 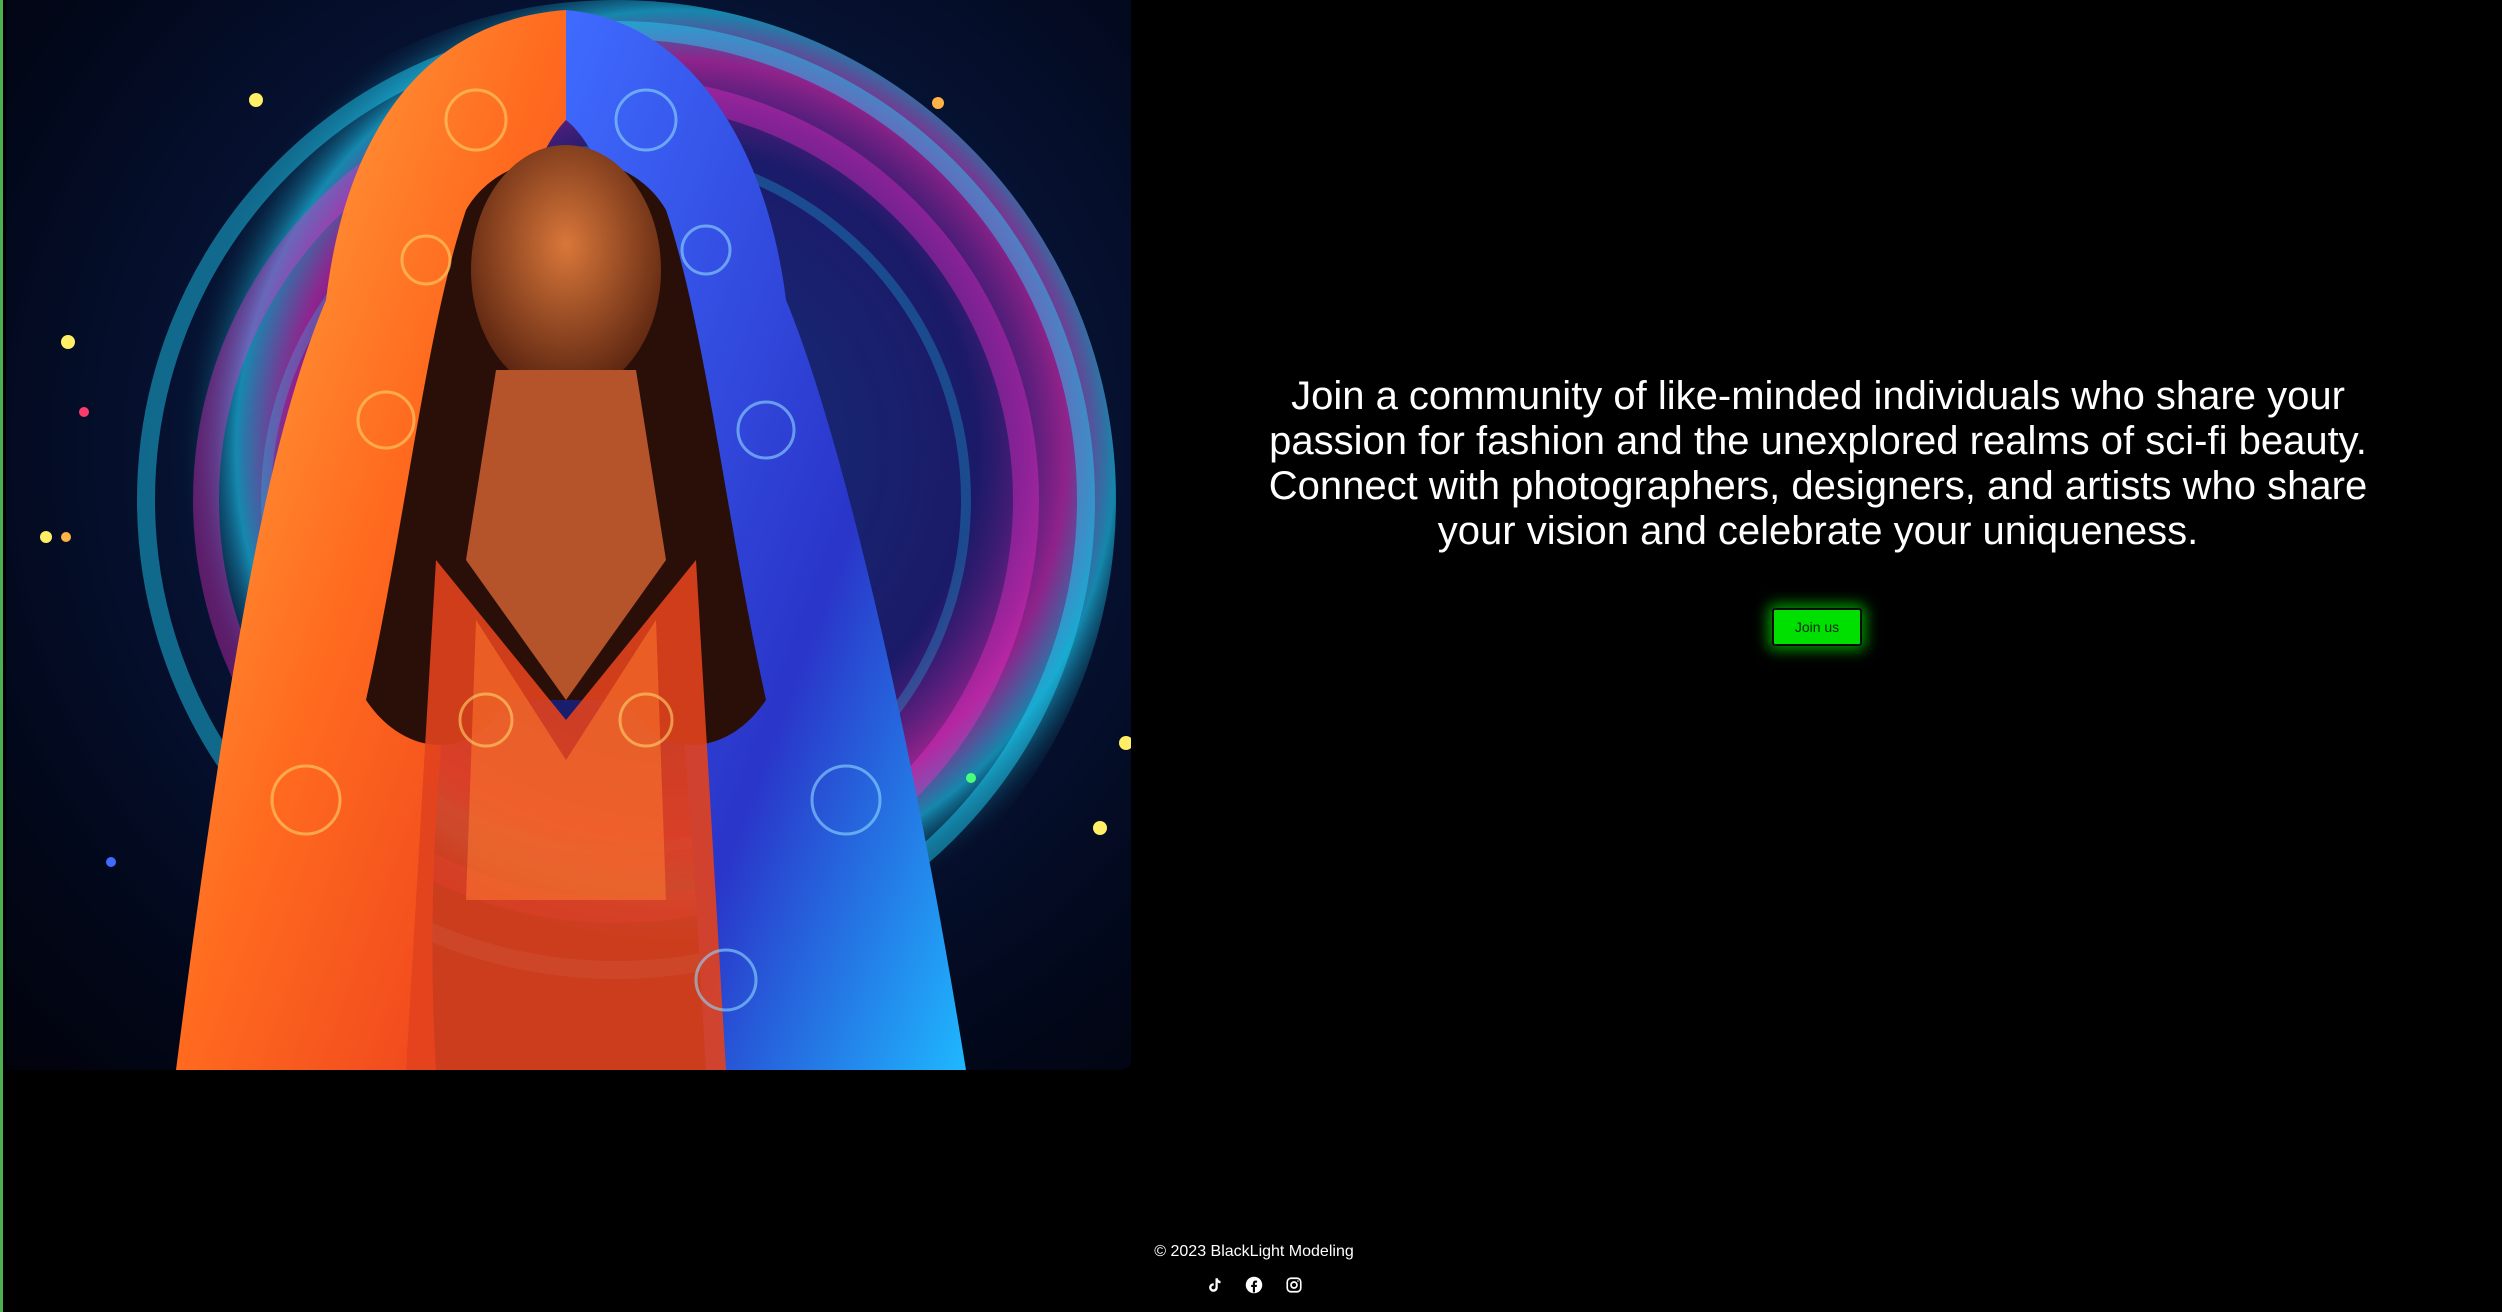 I want to click on instagram-icon, so click(x=1294, y=1285).